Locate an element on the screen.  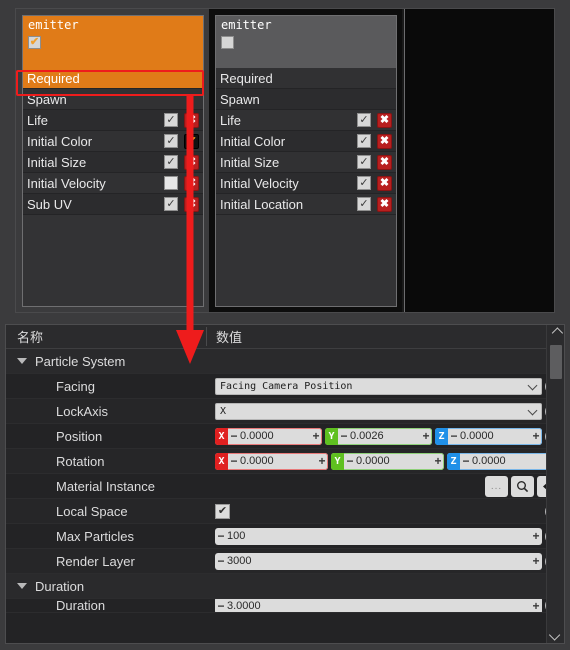
scroll-down-button is located at coordinates (556, 635).